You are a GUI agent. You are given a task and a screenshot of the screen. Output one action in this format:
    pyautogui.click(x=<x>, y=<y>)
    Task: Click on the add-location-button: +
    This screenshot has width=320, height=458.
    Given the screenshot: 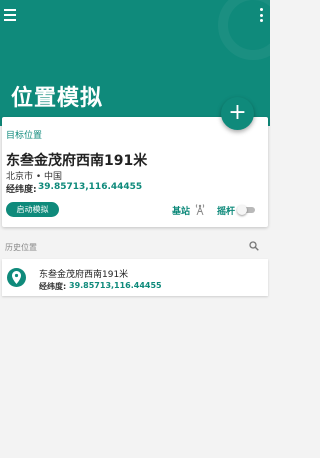 What is the action you would take?
    pyautogui.click(x=237, y=113)
    